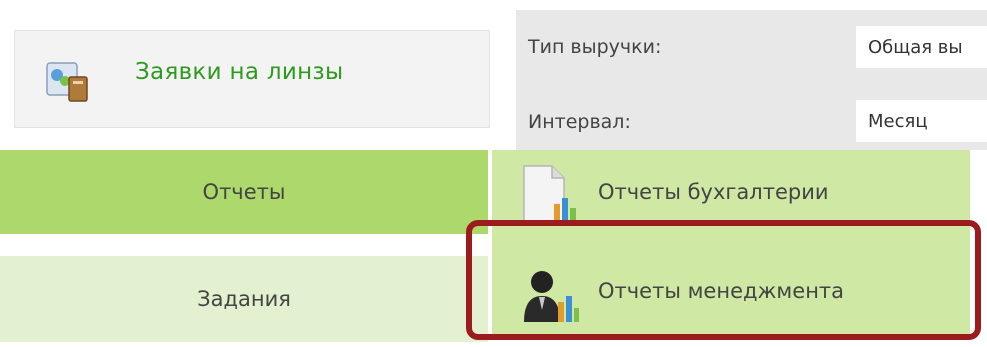 The image size is (987, 347). What do you see at coordinates (550, 195) in the screenshot?
I see `accounting-report-icon` at bounding box center [550, 195].